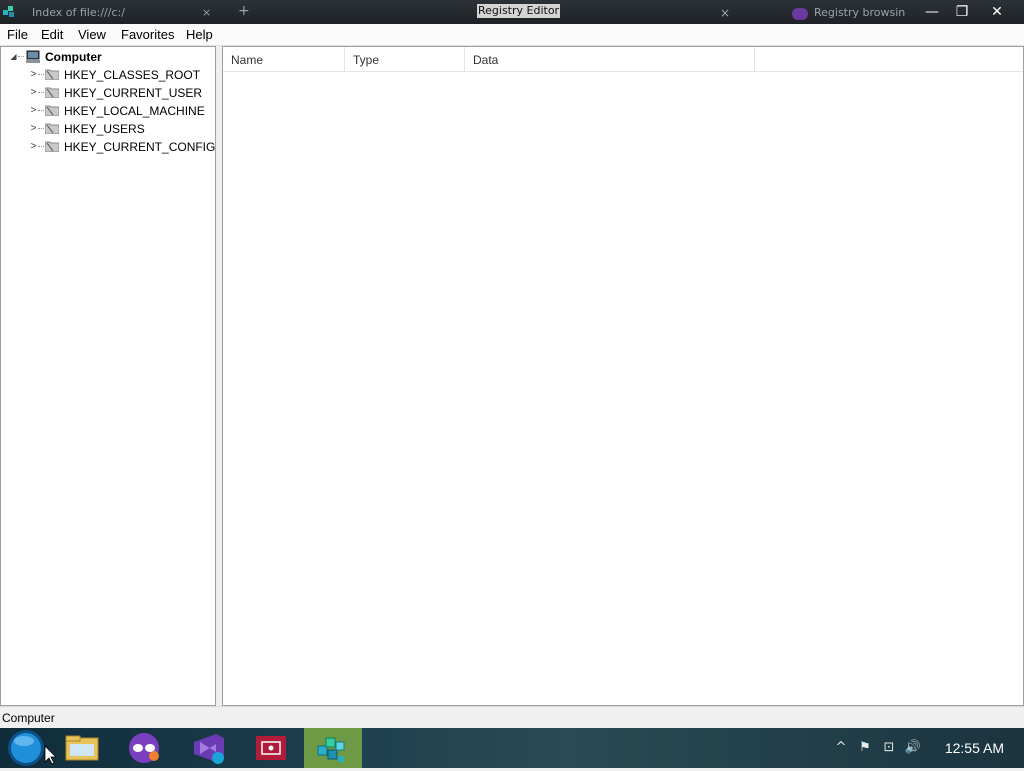 The width and height of the screenshot is (1024, 771). Describe the element at coordinates (206, 15) in the screenshot. I see `background-tab-close: ×` at that location.